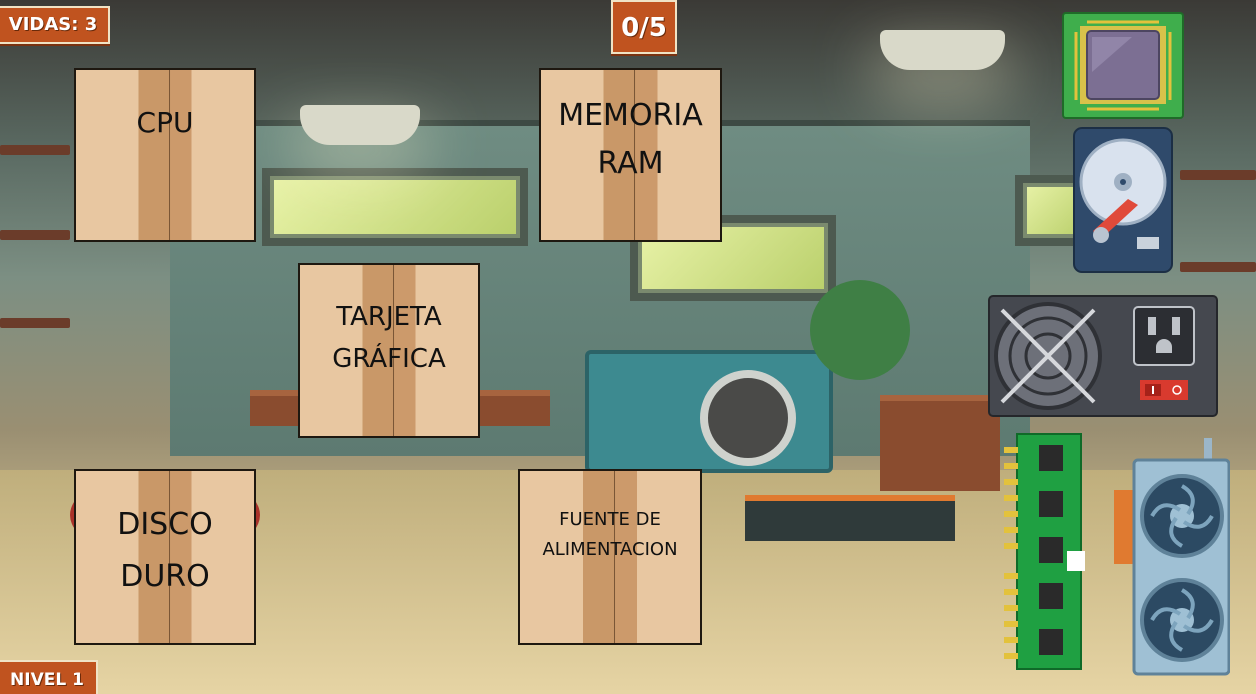 This screenshot has height=694, width=1256. Describe the element at coordinates (630, 139) in the screenshot. I see `drop-box-label: MEMORIA RAM` at that location.